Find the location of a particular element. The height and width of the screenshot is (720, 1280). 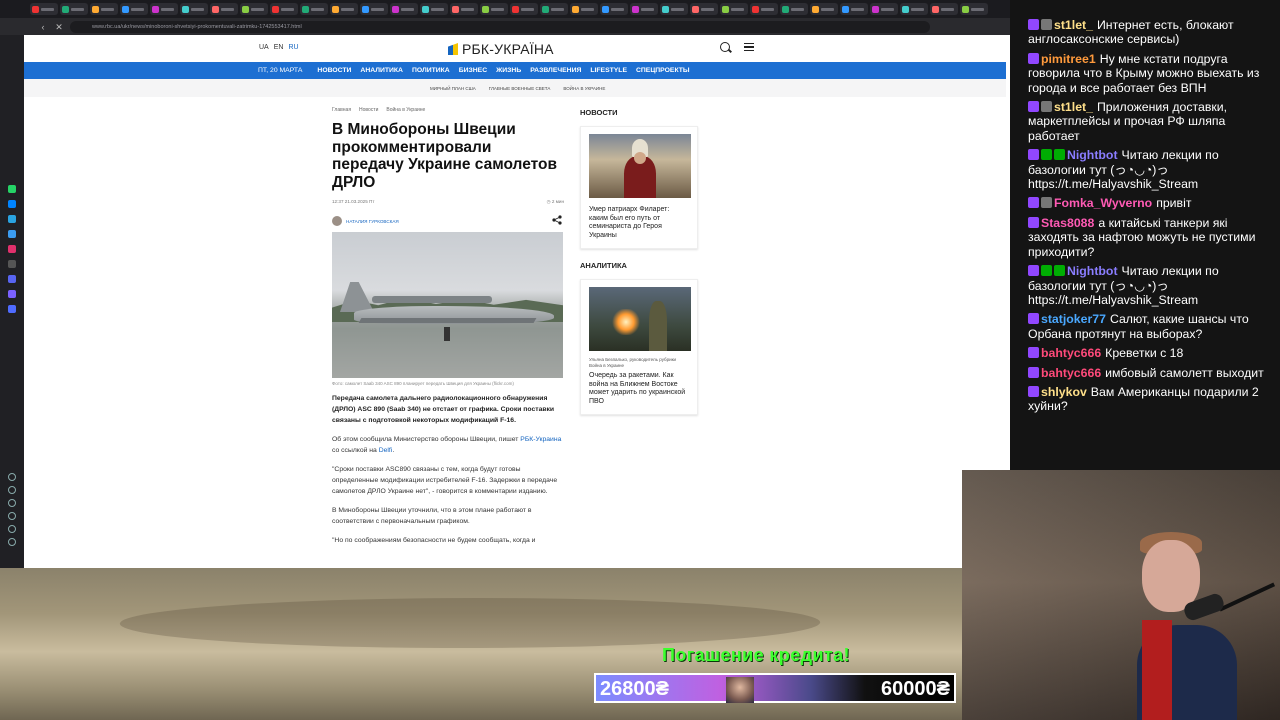

x-icon is located at coordinates (12, 264).